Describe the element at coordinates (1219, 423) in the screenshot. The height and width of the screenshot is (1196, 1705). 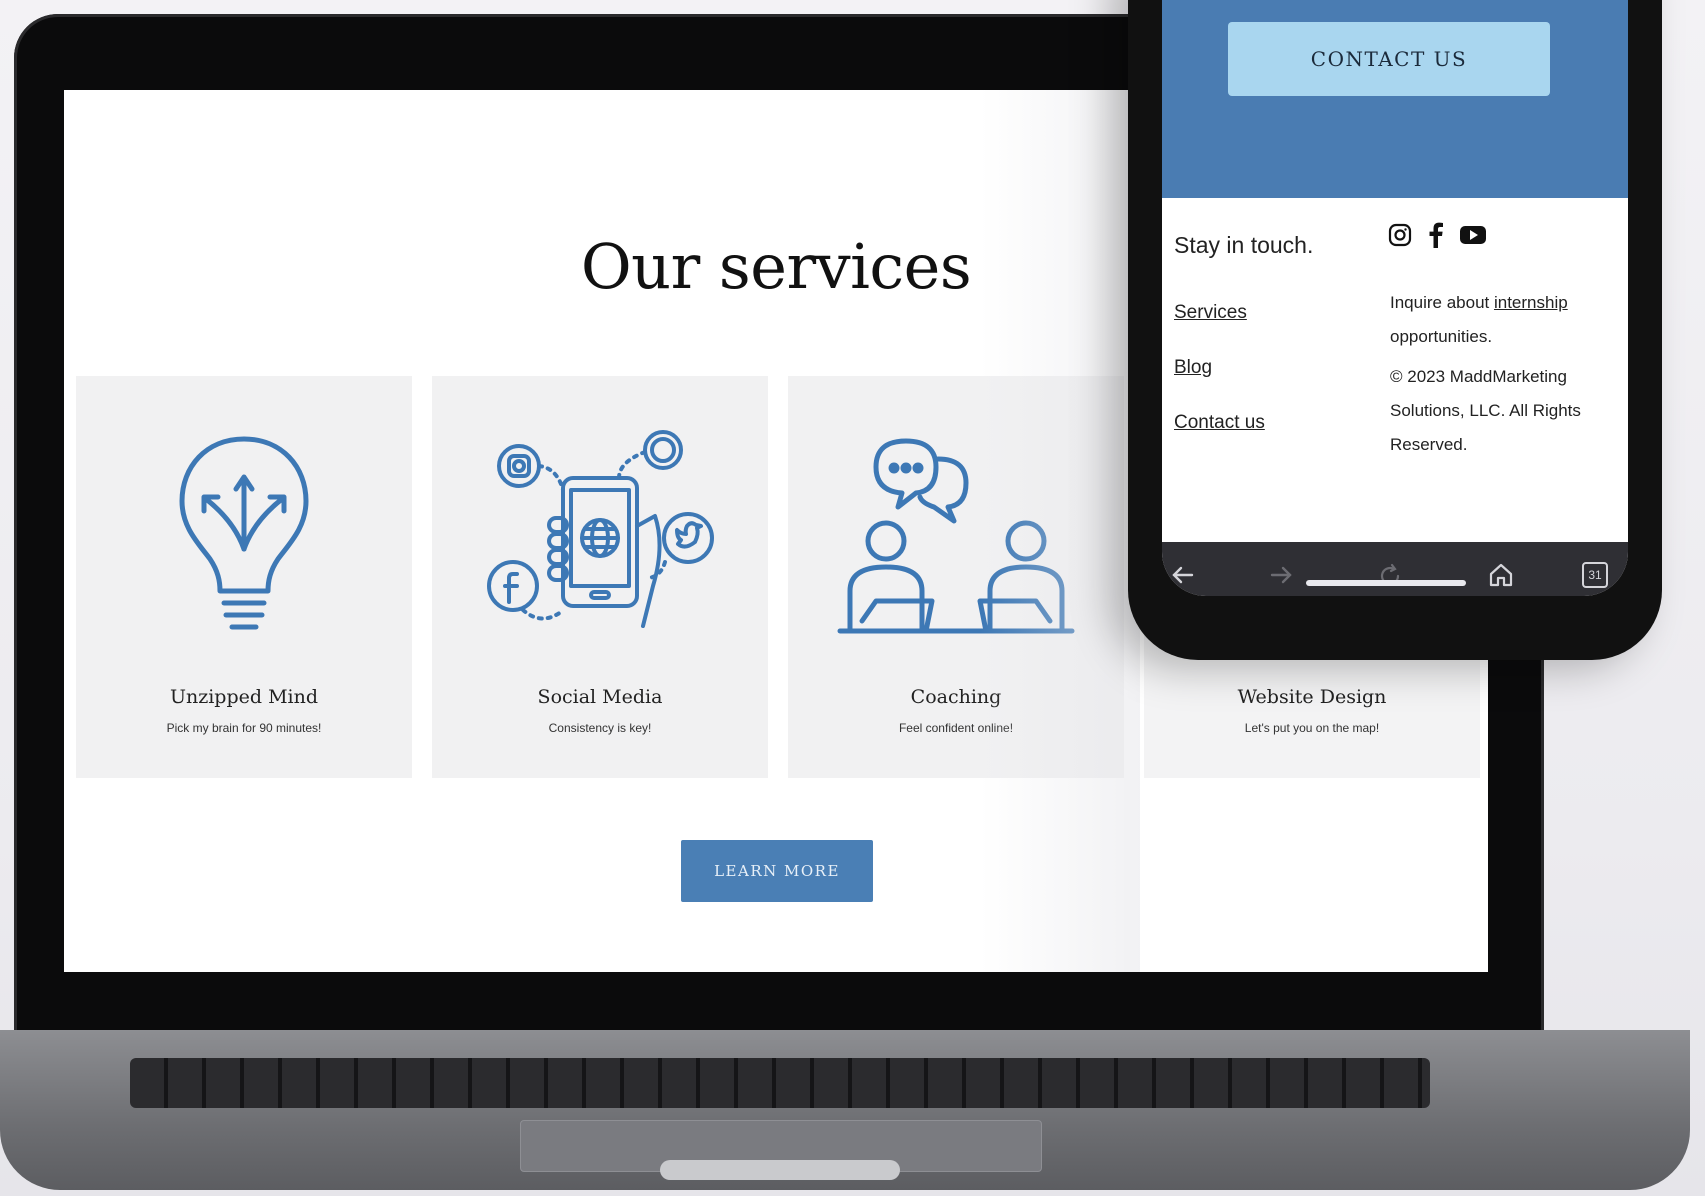
I see `footer-link-contact: Contact us` at that location.